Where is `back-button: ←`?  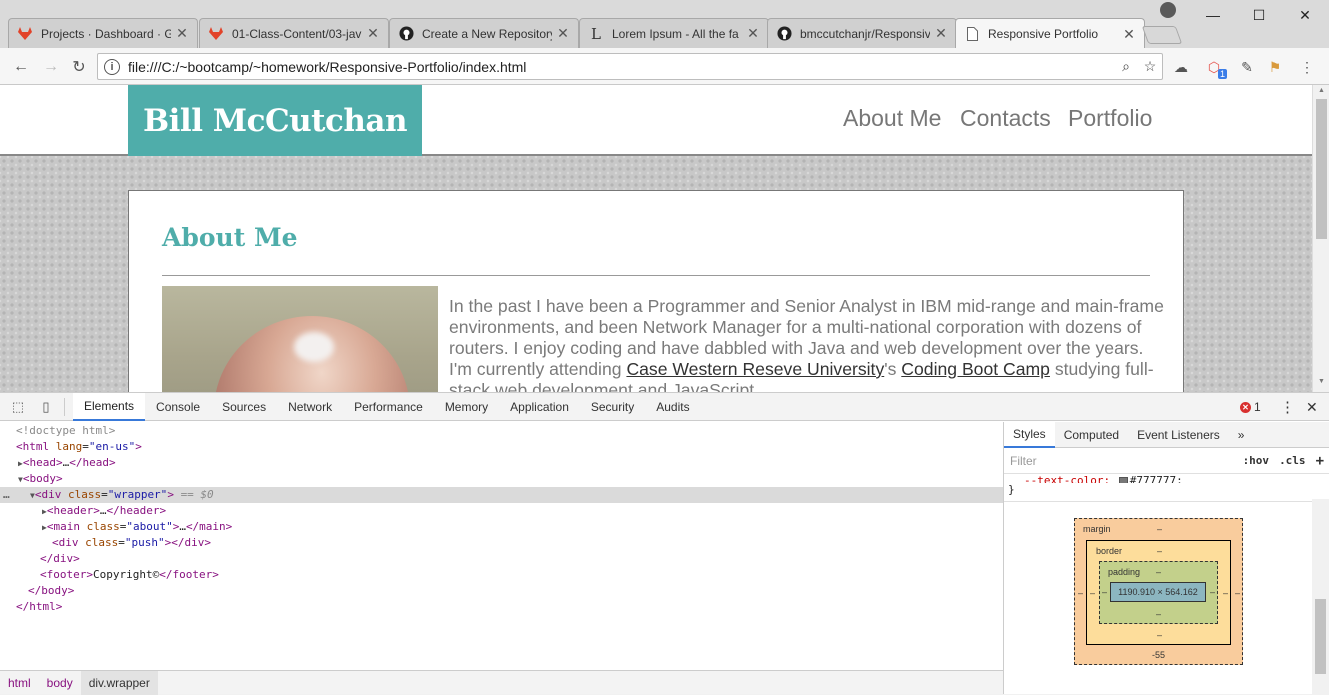
back-button: ← is located at coordinates (21, 67).